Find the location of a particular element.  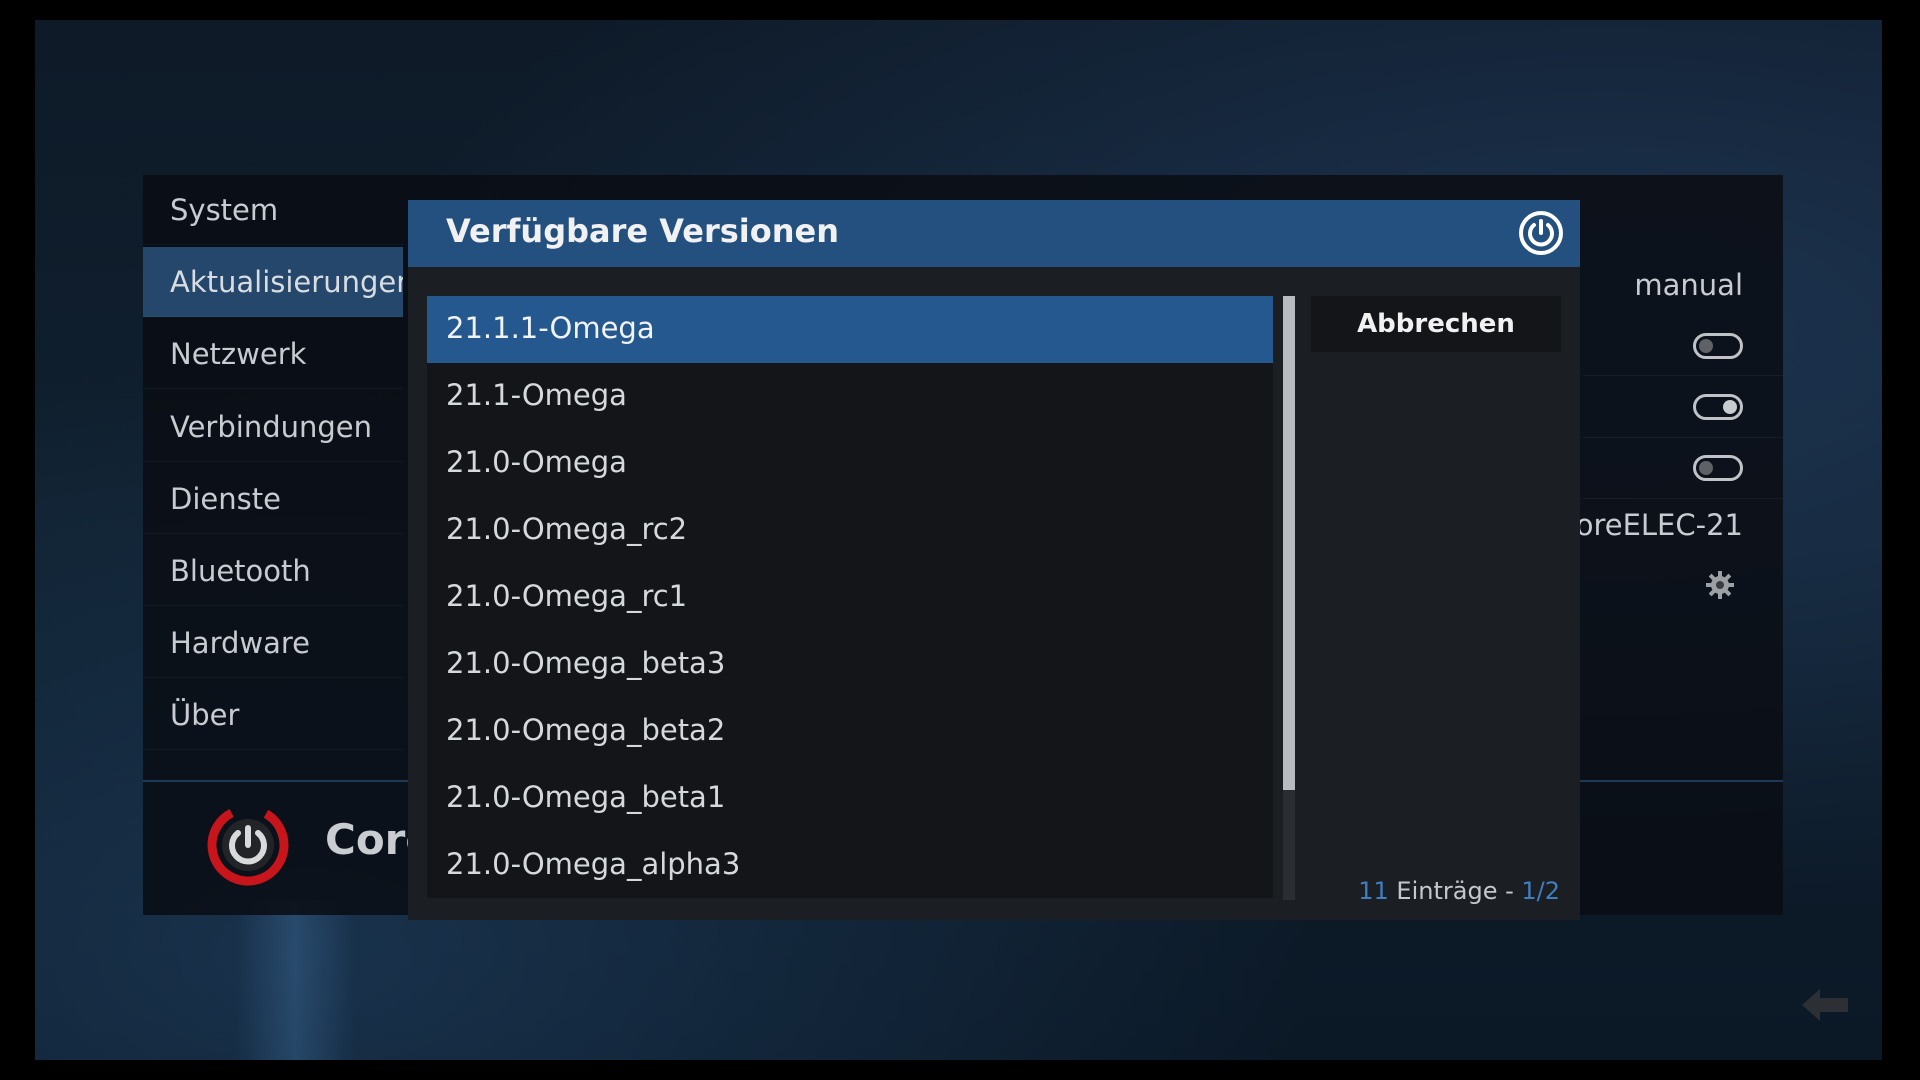

sidebar-item-connections: Verbindungen is located at coordinates (273, 427).